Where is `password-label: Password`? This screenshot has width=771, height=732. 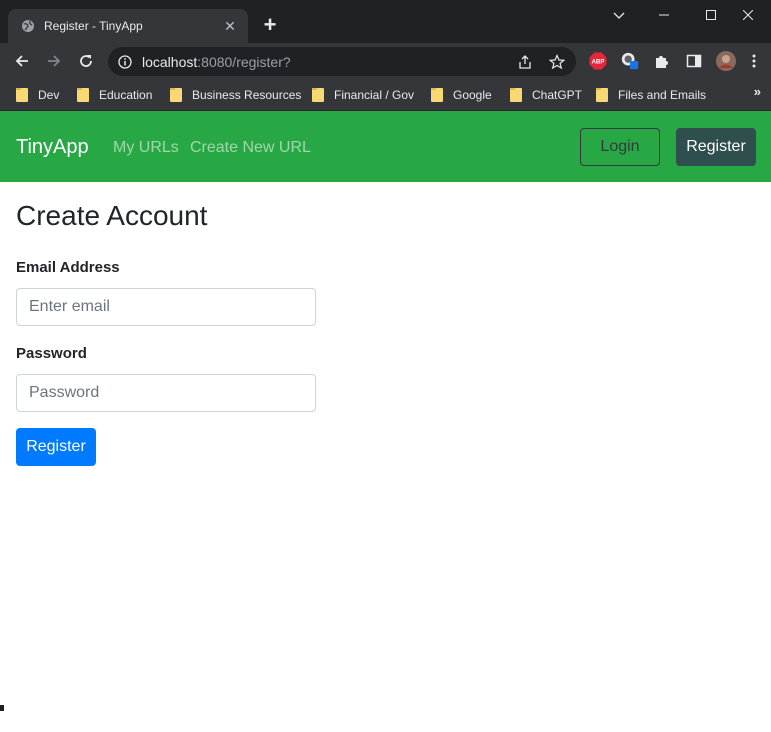 password-label: Password is located at coordinates (51, 353).